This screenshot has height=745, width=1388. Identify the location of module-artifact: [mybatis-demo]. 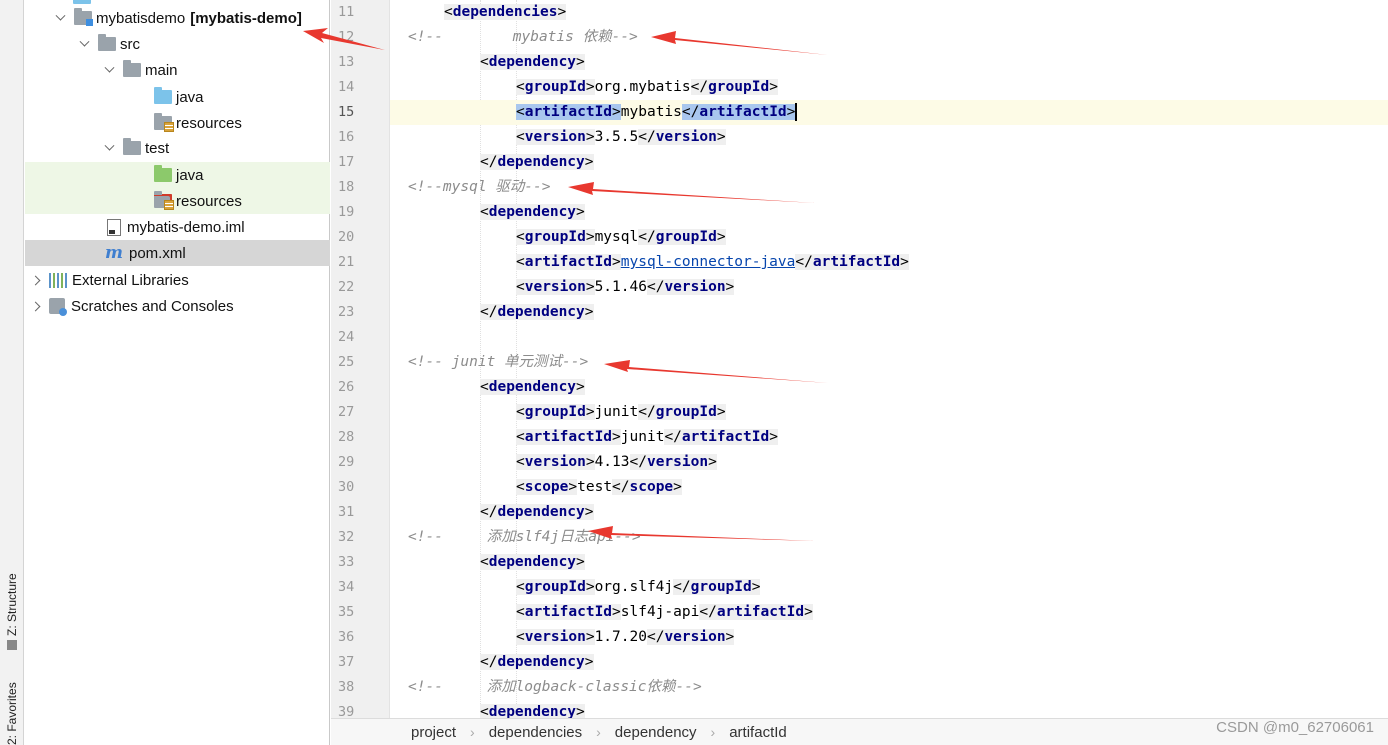
(246, 18).